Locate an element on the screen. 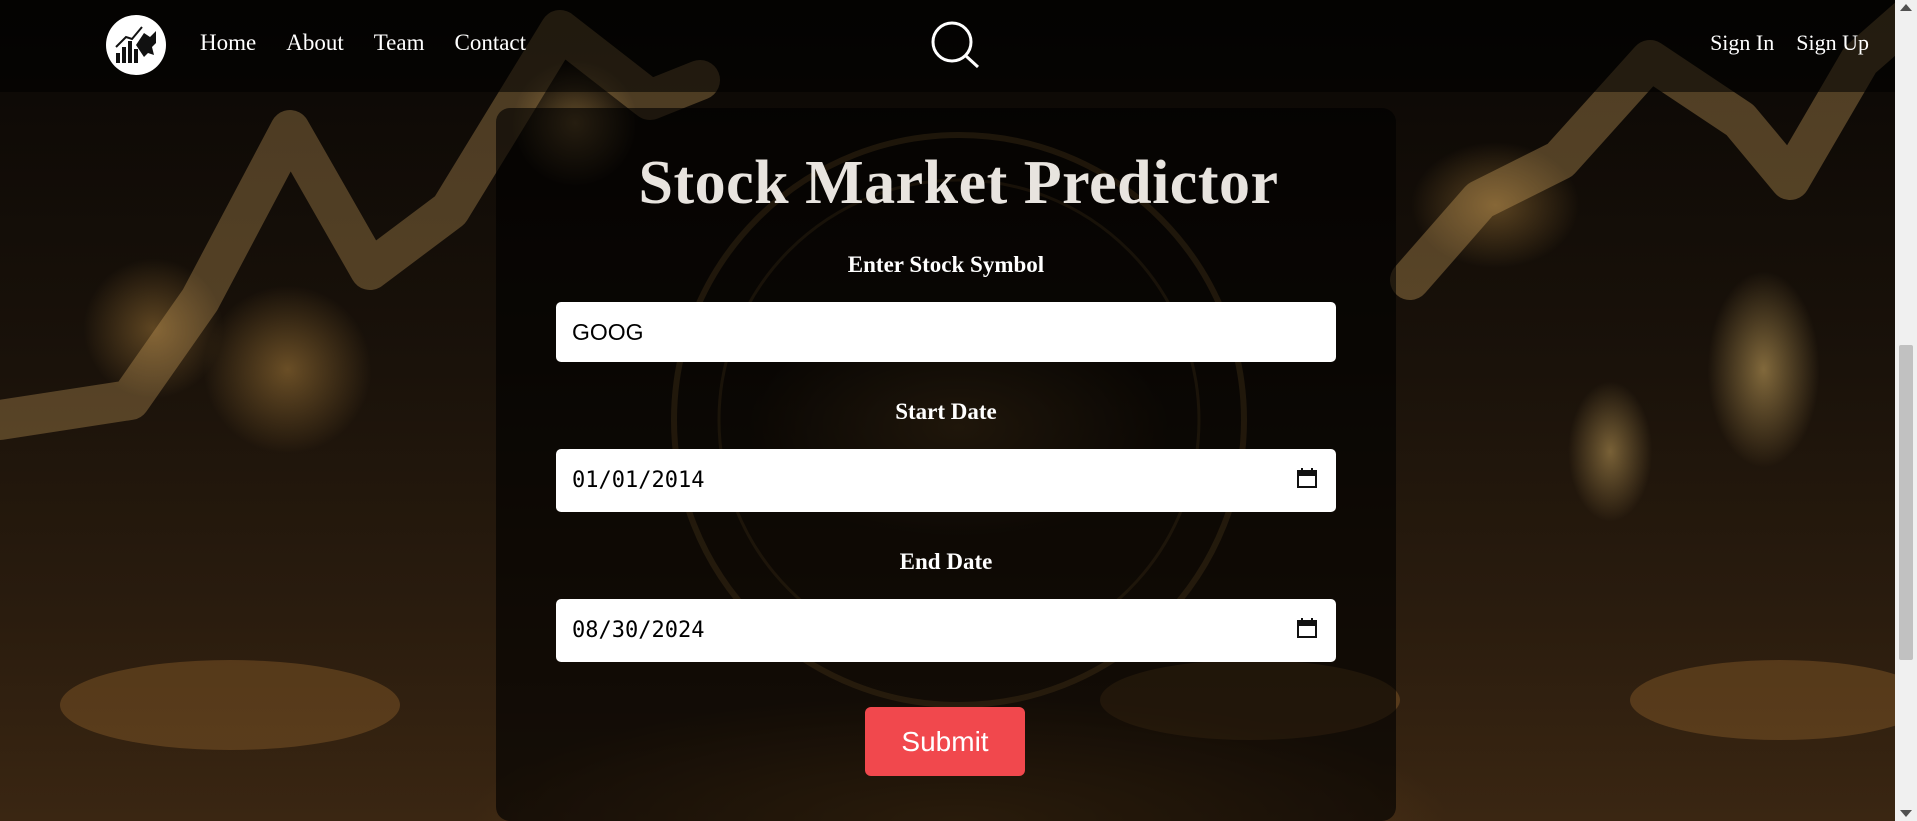  end-date-value: 08/30/2024 is located at coordinates (638, 630).